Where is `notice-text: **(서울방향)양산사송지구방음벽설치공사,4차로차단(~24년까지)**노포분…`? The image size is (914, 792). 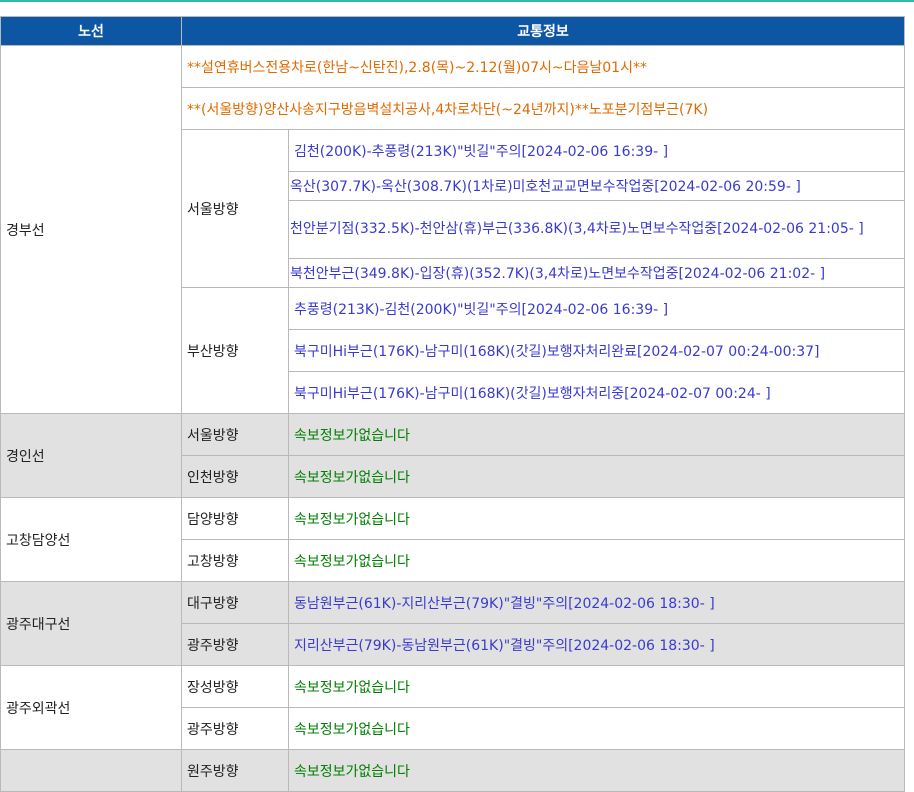
notice-text: **(서울방향)양산사송지구방음벽설치공사,4차로차단(~24년까지)**노포분… is located at coordinates (543, 108).